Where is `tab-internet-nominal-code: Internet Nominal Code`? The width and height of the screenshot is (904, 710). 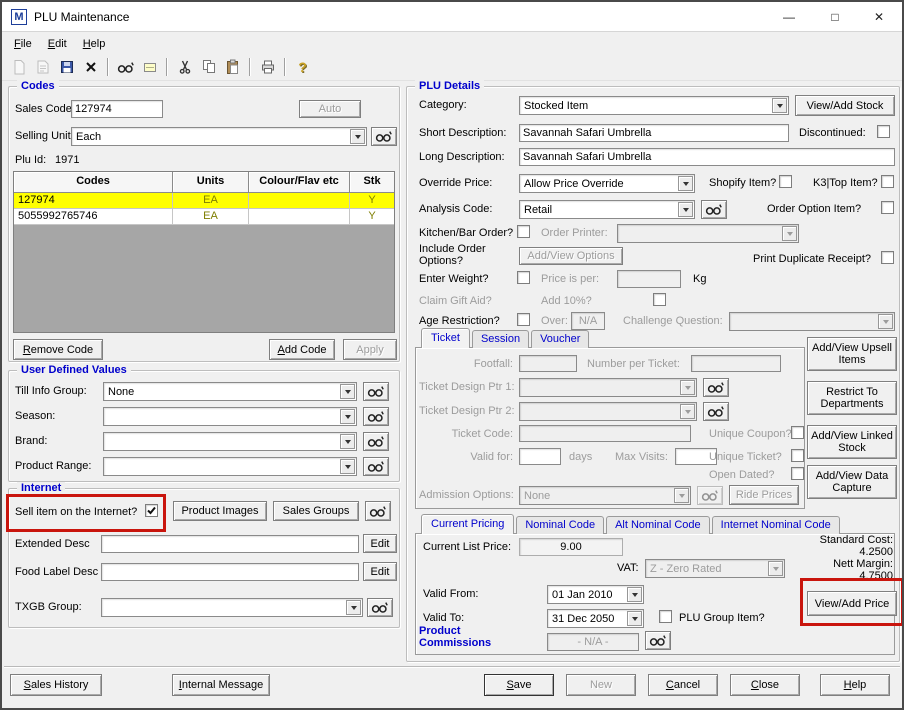 tab-internet-nominal-code: Internet Nominal Code is located at coordinates (775, 525).